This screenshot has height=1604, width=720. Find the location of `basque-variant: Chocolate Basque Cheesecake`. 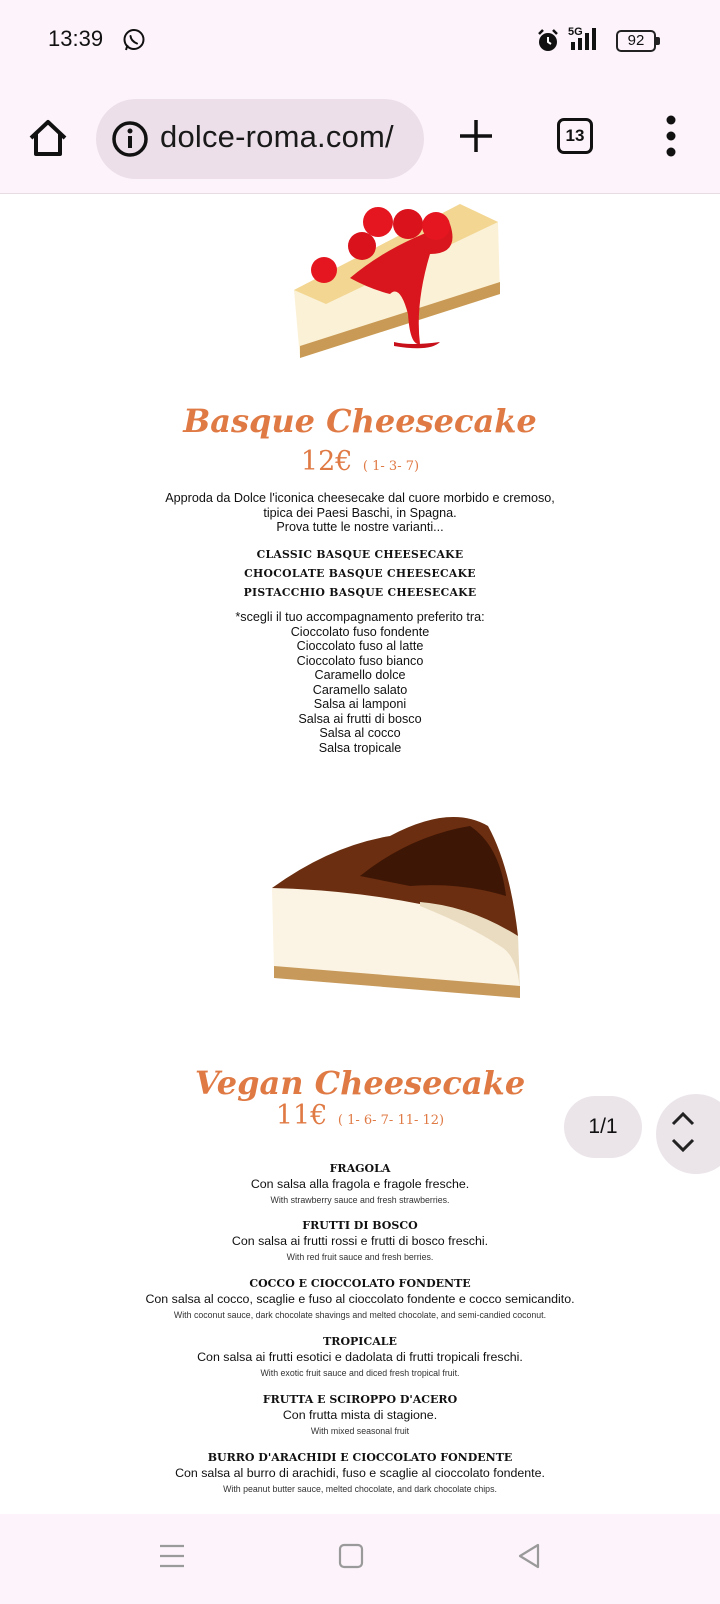

basque-variant: Chocolate Basque Cheesecake is located at coordinates (360, 573).